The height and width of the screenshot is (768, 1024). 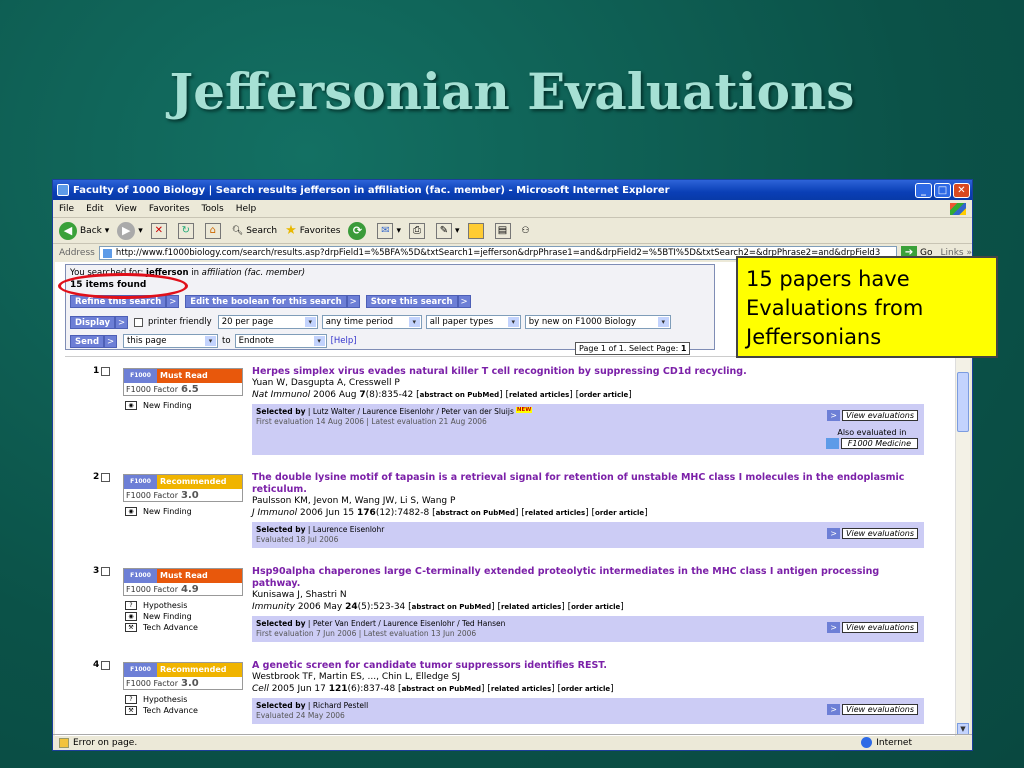 I want to click on edit-boolean-arrow-icon: >, so click(x=353, y=301).